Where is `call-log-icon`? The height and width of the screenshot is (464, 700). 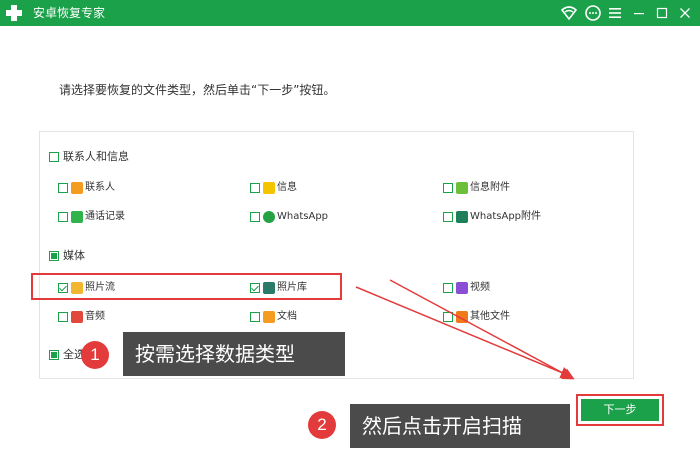
call-log-icon is located at coordinates (77, 217).